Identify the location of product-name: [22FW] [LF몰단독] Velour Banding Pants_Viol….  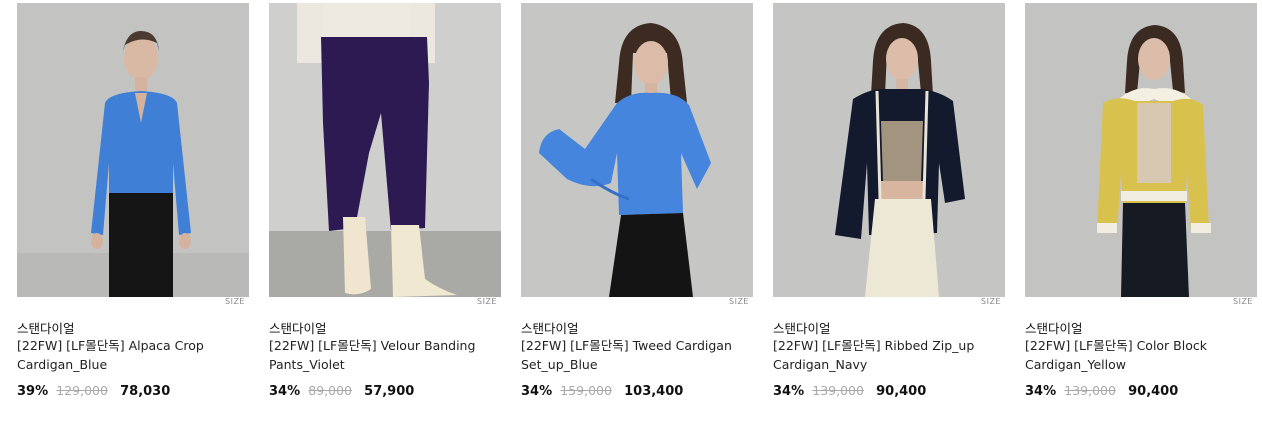
(383, 355).